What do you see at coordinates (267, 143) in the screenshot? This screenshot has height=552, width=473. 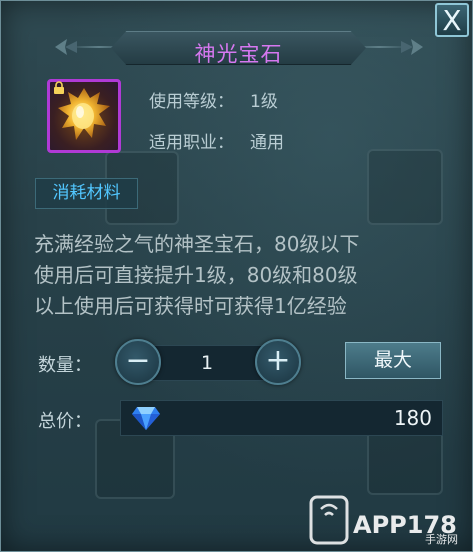 I see `class-value: 通用` at bounding box center [267, 143].